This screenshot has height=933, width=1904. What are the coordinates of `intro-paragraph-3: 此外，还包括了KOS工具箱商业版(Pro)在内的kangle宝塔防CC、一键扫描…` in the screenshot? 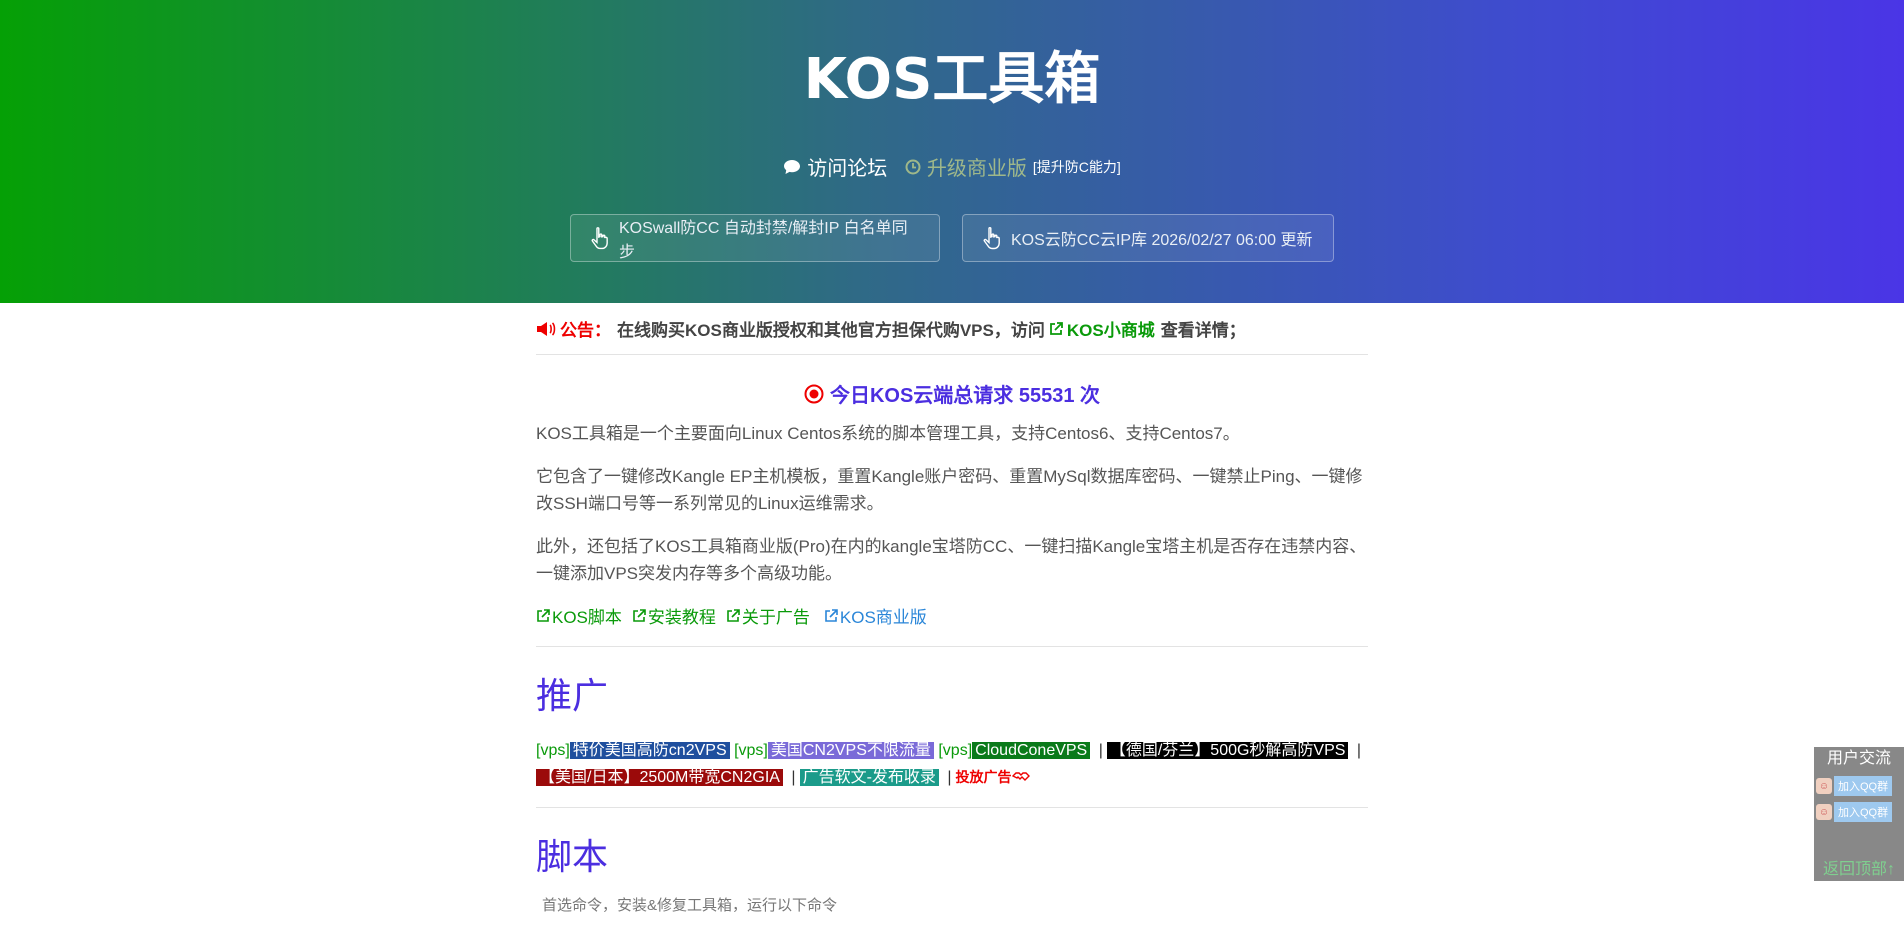 It's located at (951, 560).